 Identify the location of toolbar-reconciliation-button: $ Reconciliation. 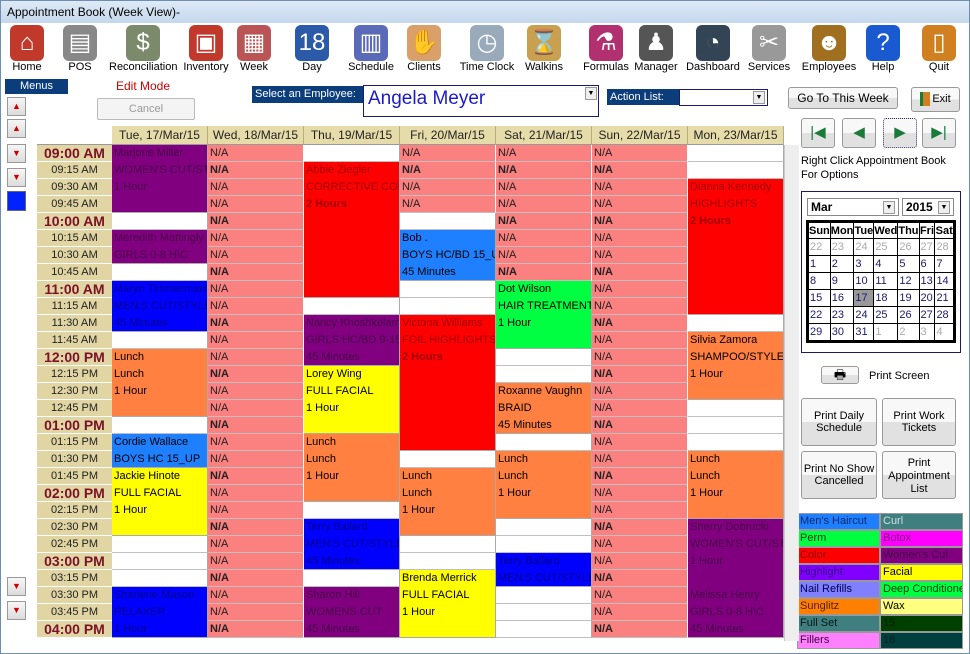
(143, 51).